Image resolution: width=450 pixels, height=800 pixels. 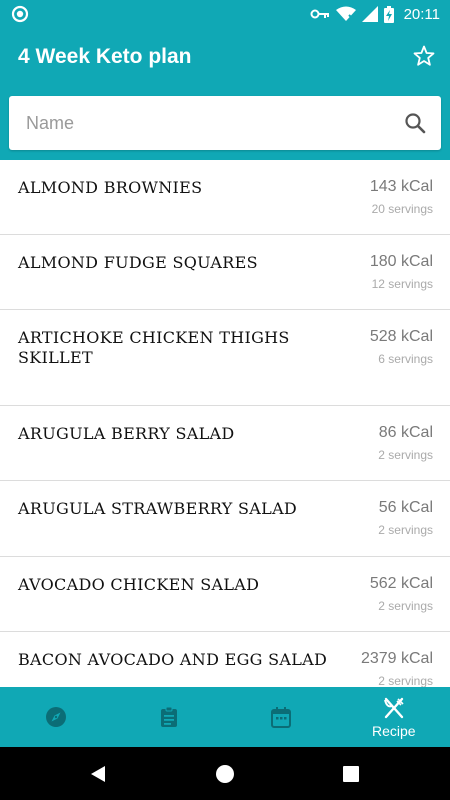 I want to click on recipe-kcal: 2379 kCal, so click(x=396, y=658).